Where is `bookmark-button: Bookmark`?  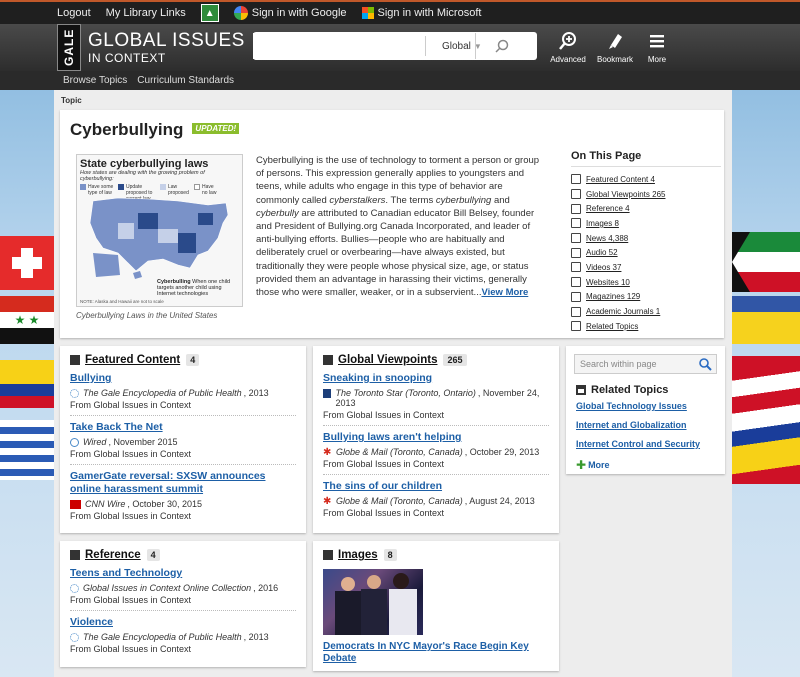
bookmark-button: Bookmark is located at coordinates (615, 47).